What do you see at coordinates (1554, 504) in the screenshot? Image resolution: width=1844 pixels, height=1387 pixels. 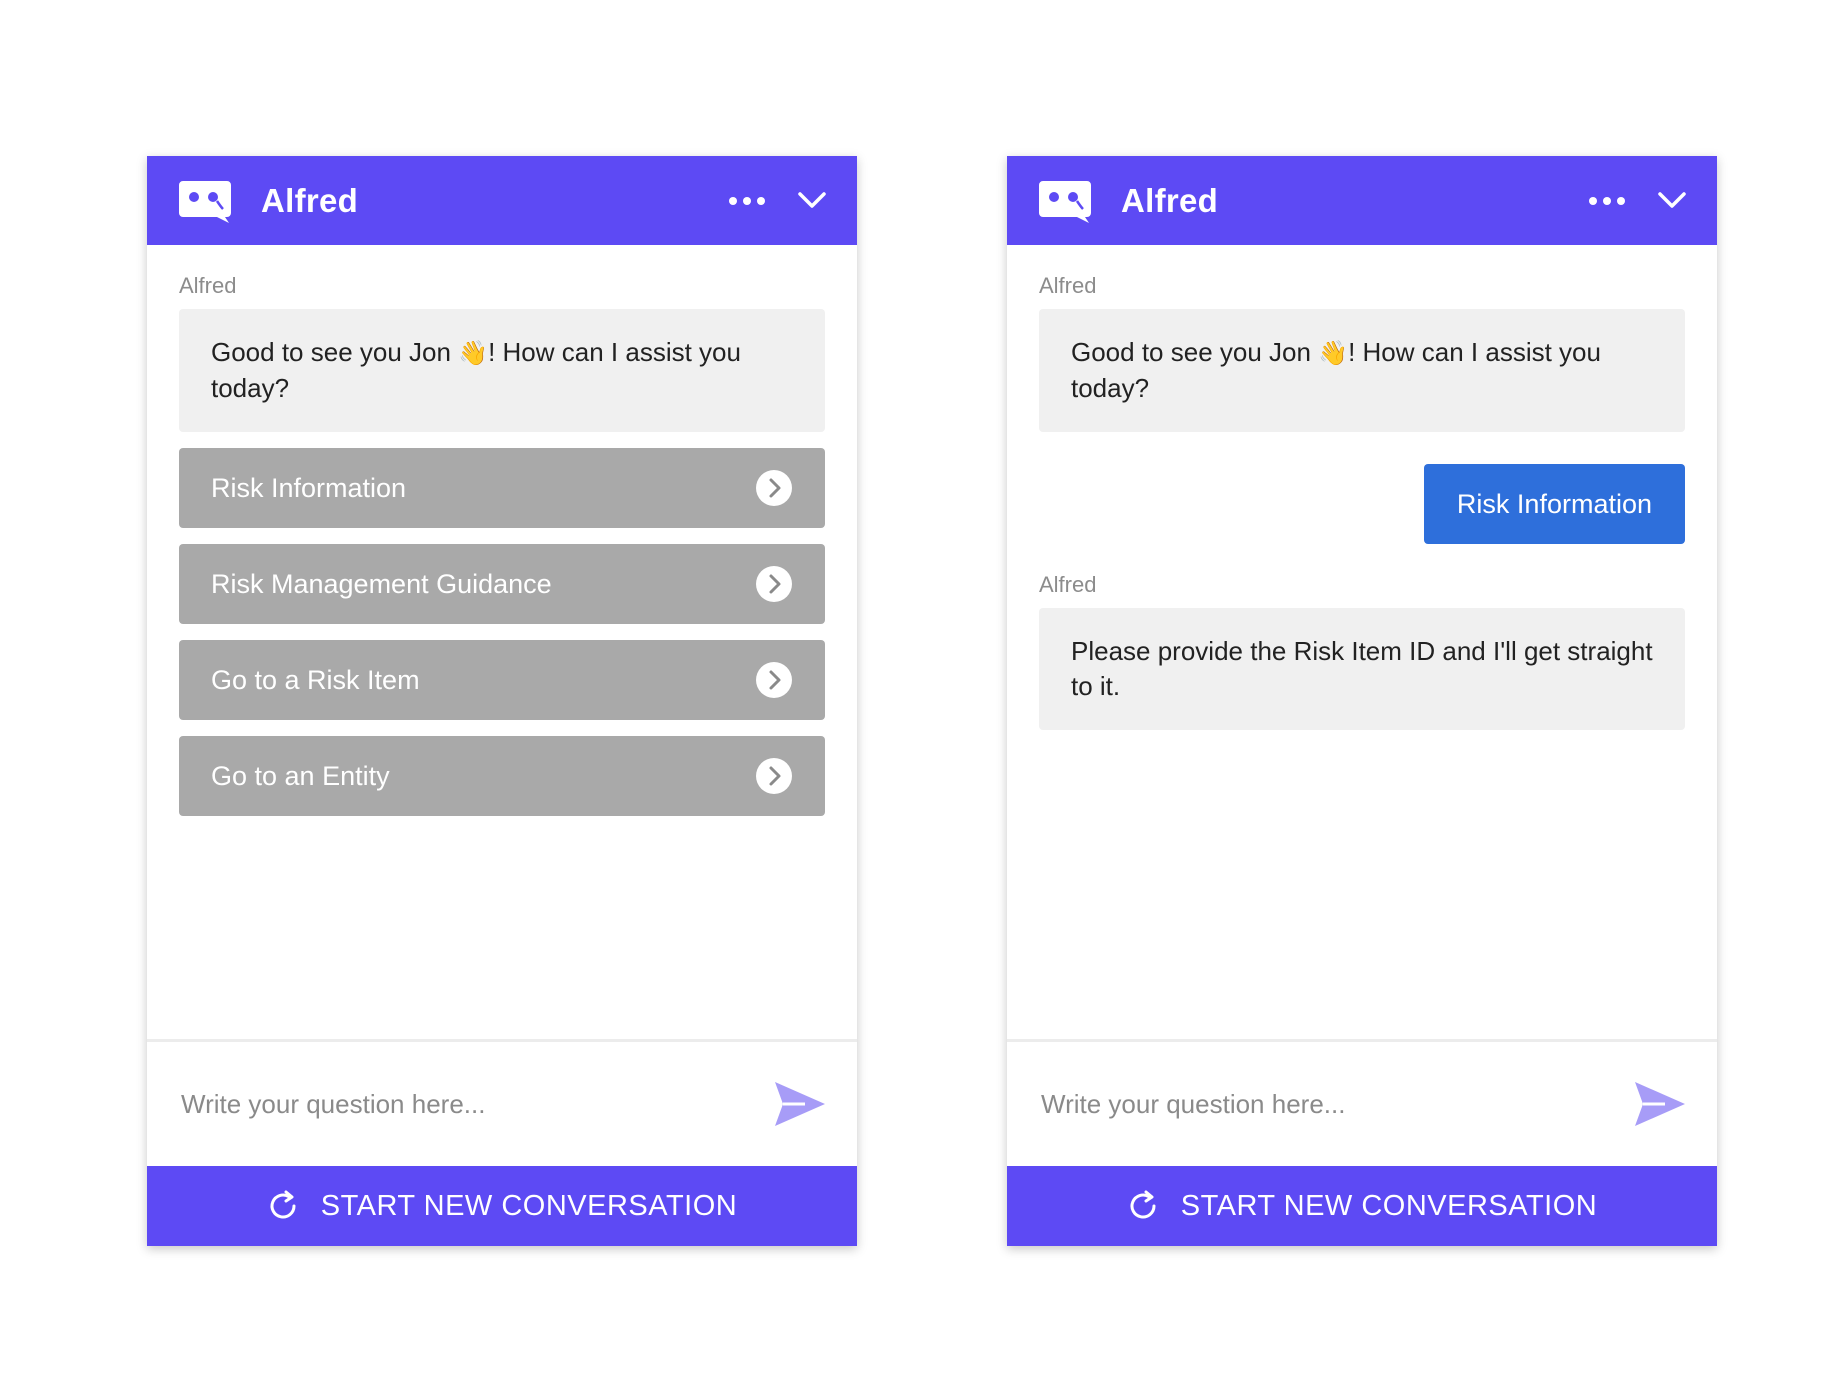 I see `user-message: Risk Information` at bounding box center [1554, 504].